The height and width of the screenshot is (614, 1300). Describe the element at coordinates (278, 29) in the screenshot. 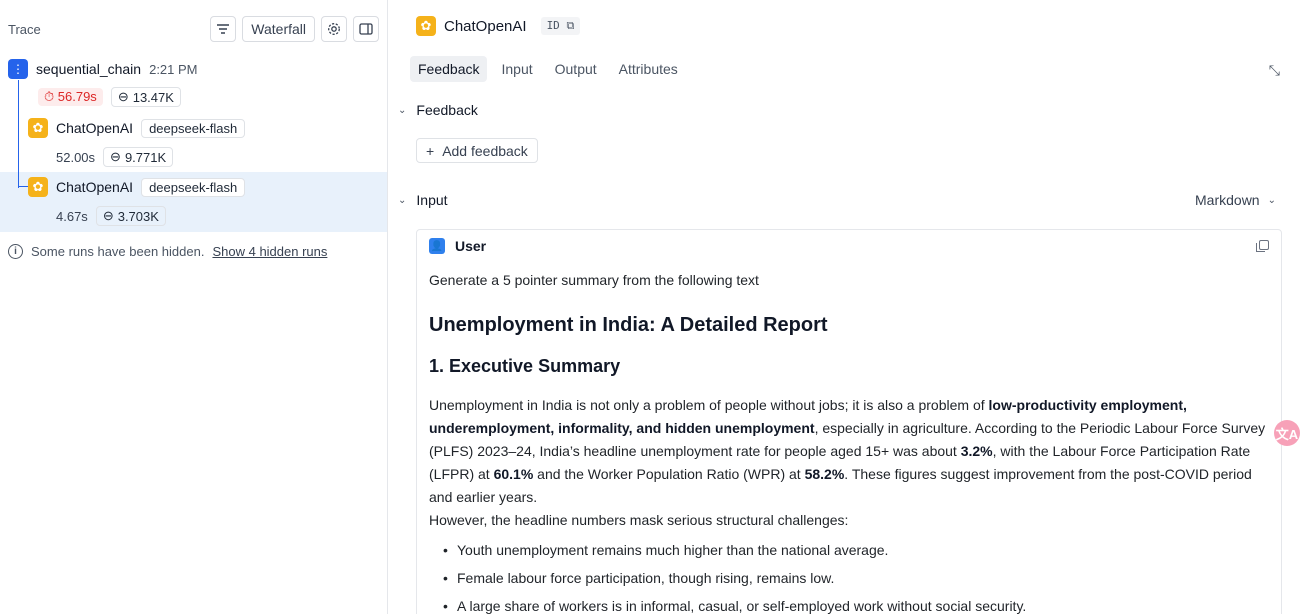

I see `waterfall-button: Waterfall` at that location.